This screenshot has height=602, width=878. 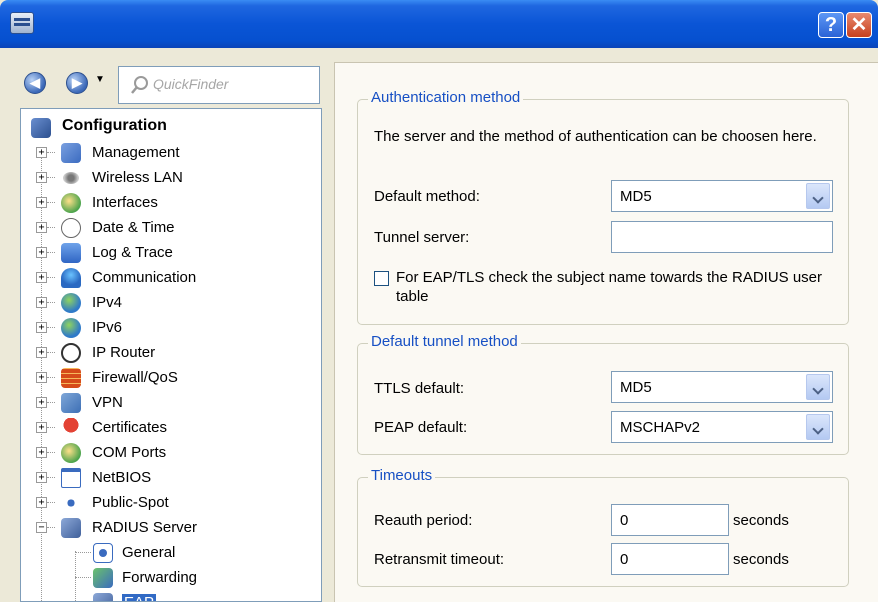 What do you see at coordinates (139, 597) in the screenshot?
I see `tree-item-label: EAP` at bounding box center [139, 597].